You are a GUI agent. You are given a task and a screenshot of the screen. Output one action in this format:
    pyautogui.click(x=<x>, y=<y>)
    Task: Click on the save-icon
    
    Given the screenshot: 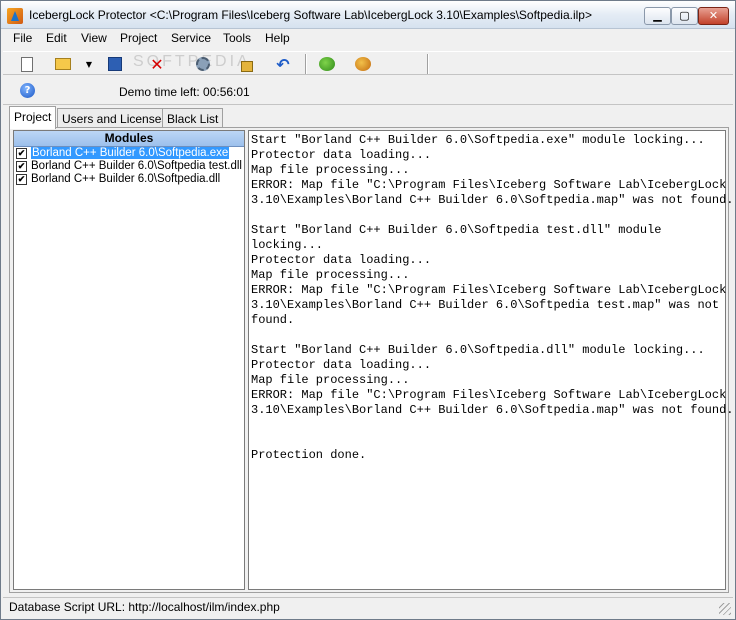 What is the action you would take?
    pyautogui.click(x=115, y=64)
    